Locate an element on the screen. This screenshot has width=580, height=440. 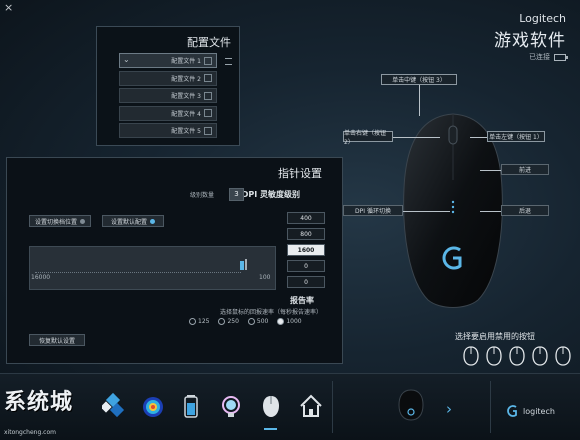
report-rate-label: 250 is located at coordinates (233, 321).